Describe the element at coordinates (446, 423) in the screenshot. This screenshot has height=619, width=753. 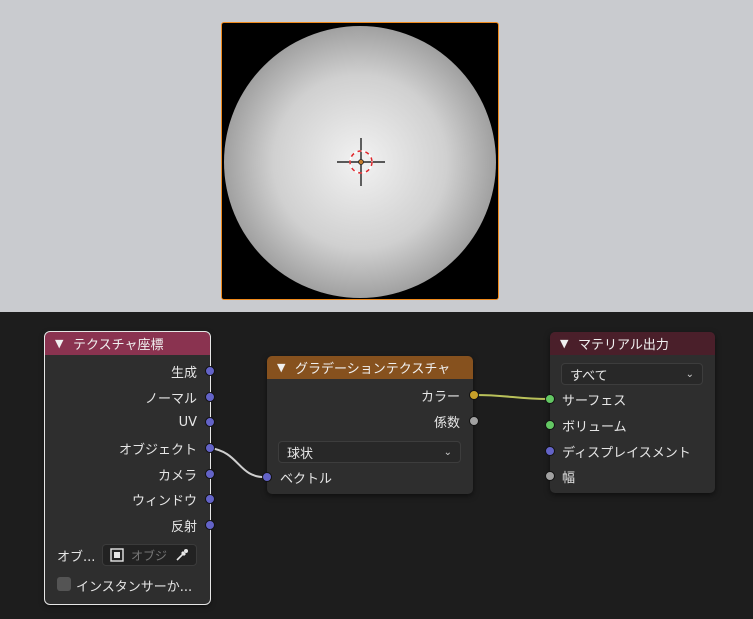
I see `socket-label: 係数` at that location.